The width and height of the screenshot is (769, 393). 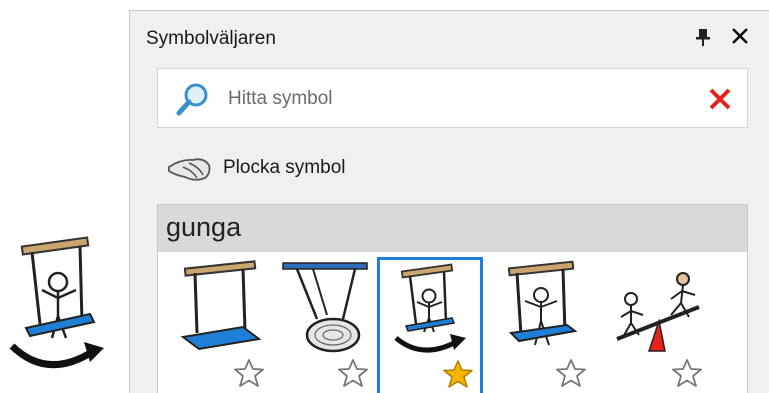 I want to click on nest-swing-icon, so click(x=325, y=307).